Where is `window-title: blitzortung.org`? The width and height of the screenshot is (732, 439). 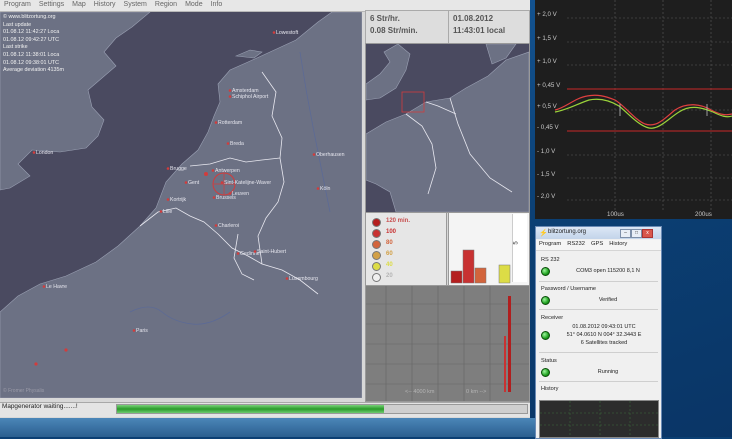
window-title: blitzortung.org is located at coordinates (567, 232).